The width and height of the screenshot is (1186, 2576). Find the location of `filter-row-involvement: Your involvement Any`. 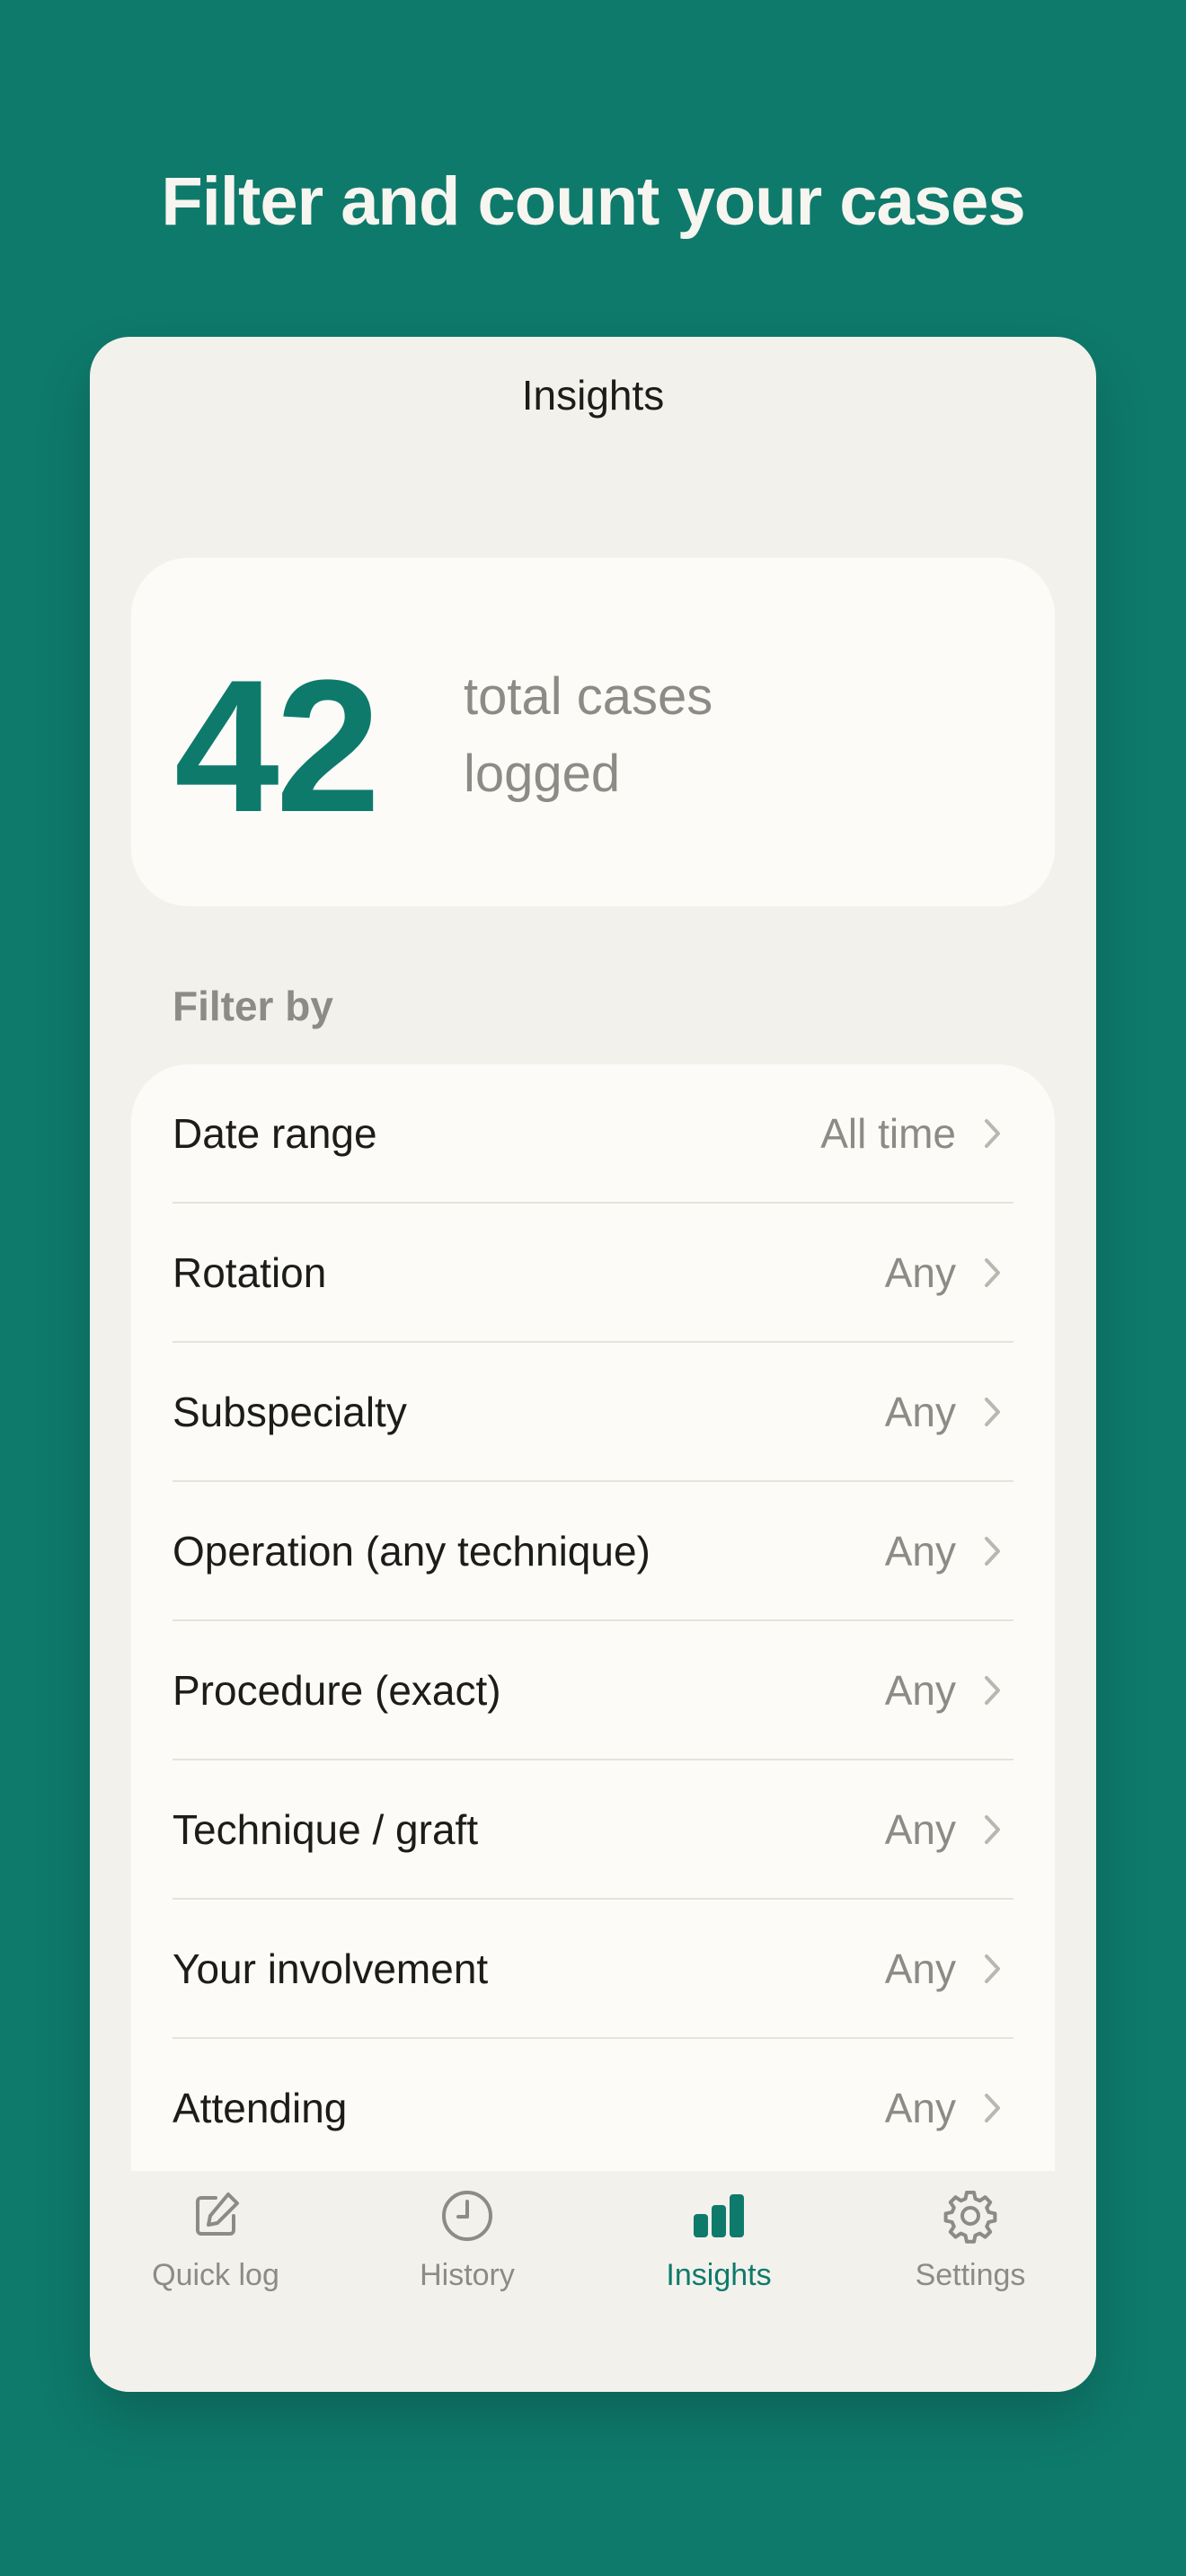

filter-row-involvement: Your involvement Any is located at coordinates (593, 1969).